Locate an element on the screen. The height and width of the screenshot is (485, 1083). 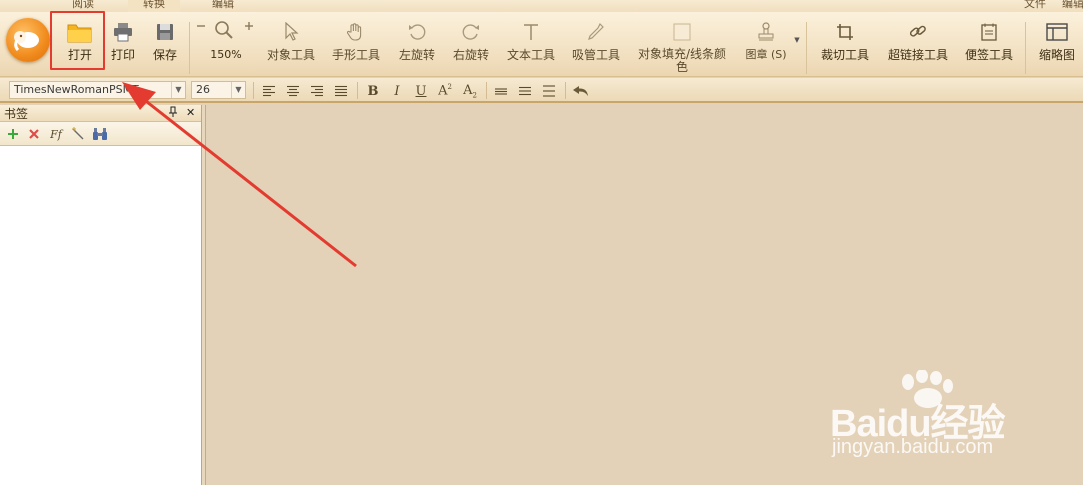
underline-button: U is located at coordinates (421, 91).